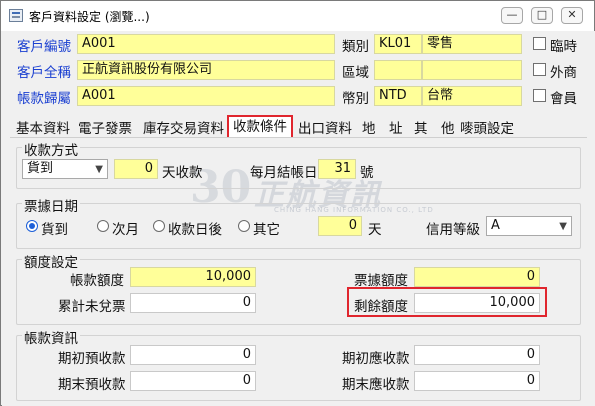  I want to click on customer-code-field: A001, so click(206, 44).